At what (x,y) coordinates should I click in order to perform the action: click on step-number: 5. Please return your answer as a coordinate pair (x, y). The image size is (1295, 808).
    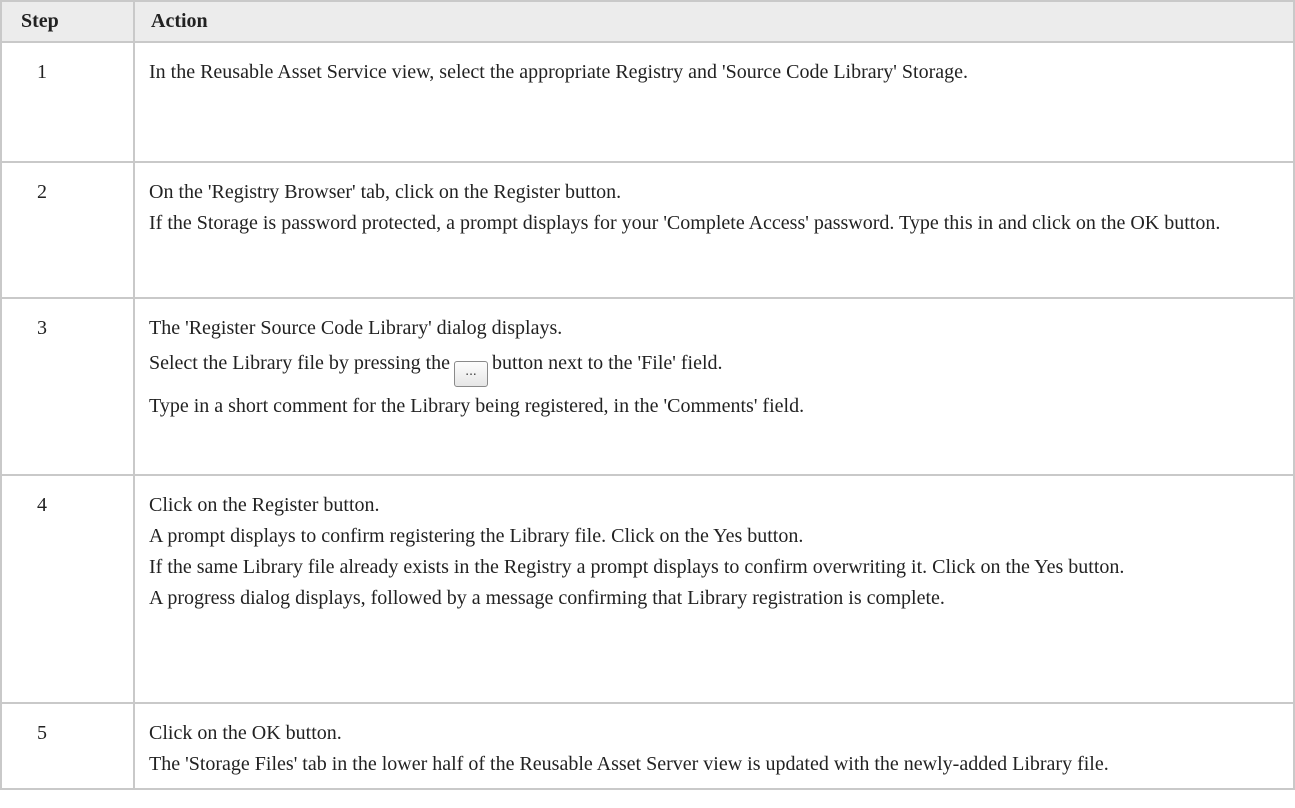
    Looking at the image, I should click on (42, 733).